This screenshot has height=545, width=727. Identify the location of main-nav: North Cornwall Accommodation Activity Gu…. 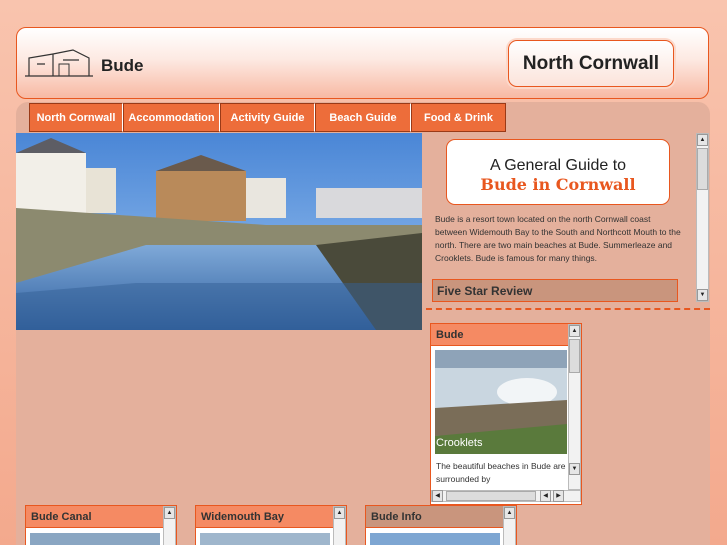
(267, 117).